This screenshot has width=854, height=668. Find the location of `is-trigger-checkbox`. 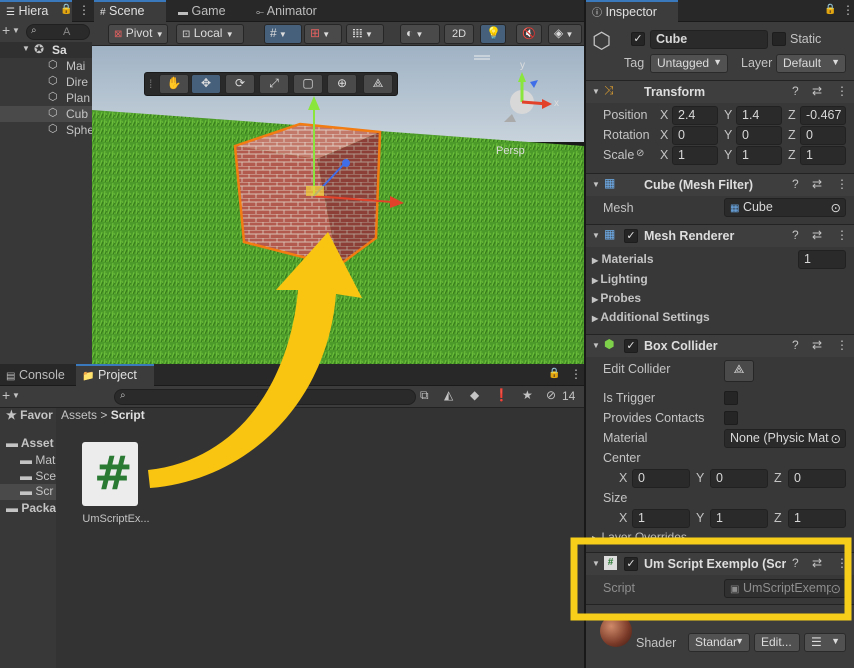

is-trigger-checkbox is located at coordinates (731, 398).